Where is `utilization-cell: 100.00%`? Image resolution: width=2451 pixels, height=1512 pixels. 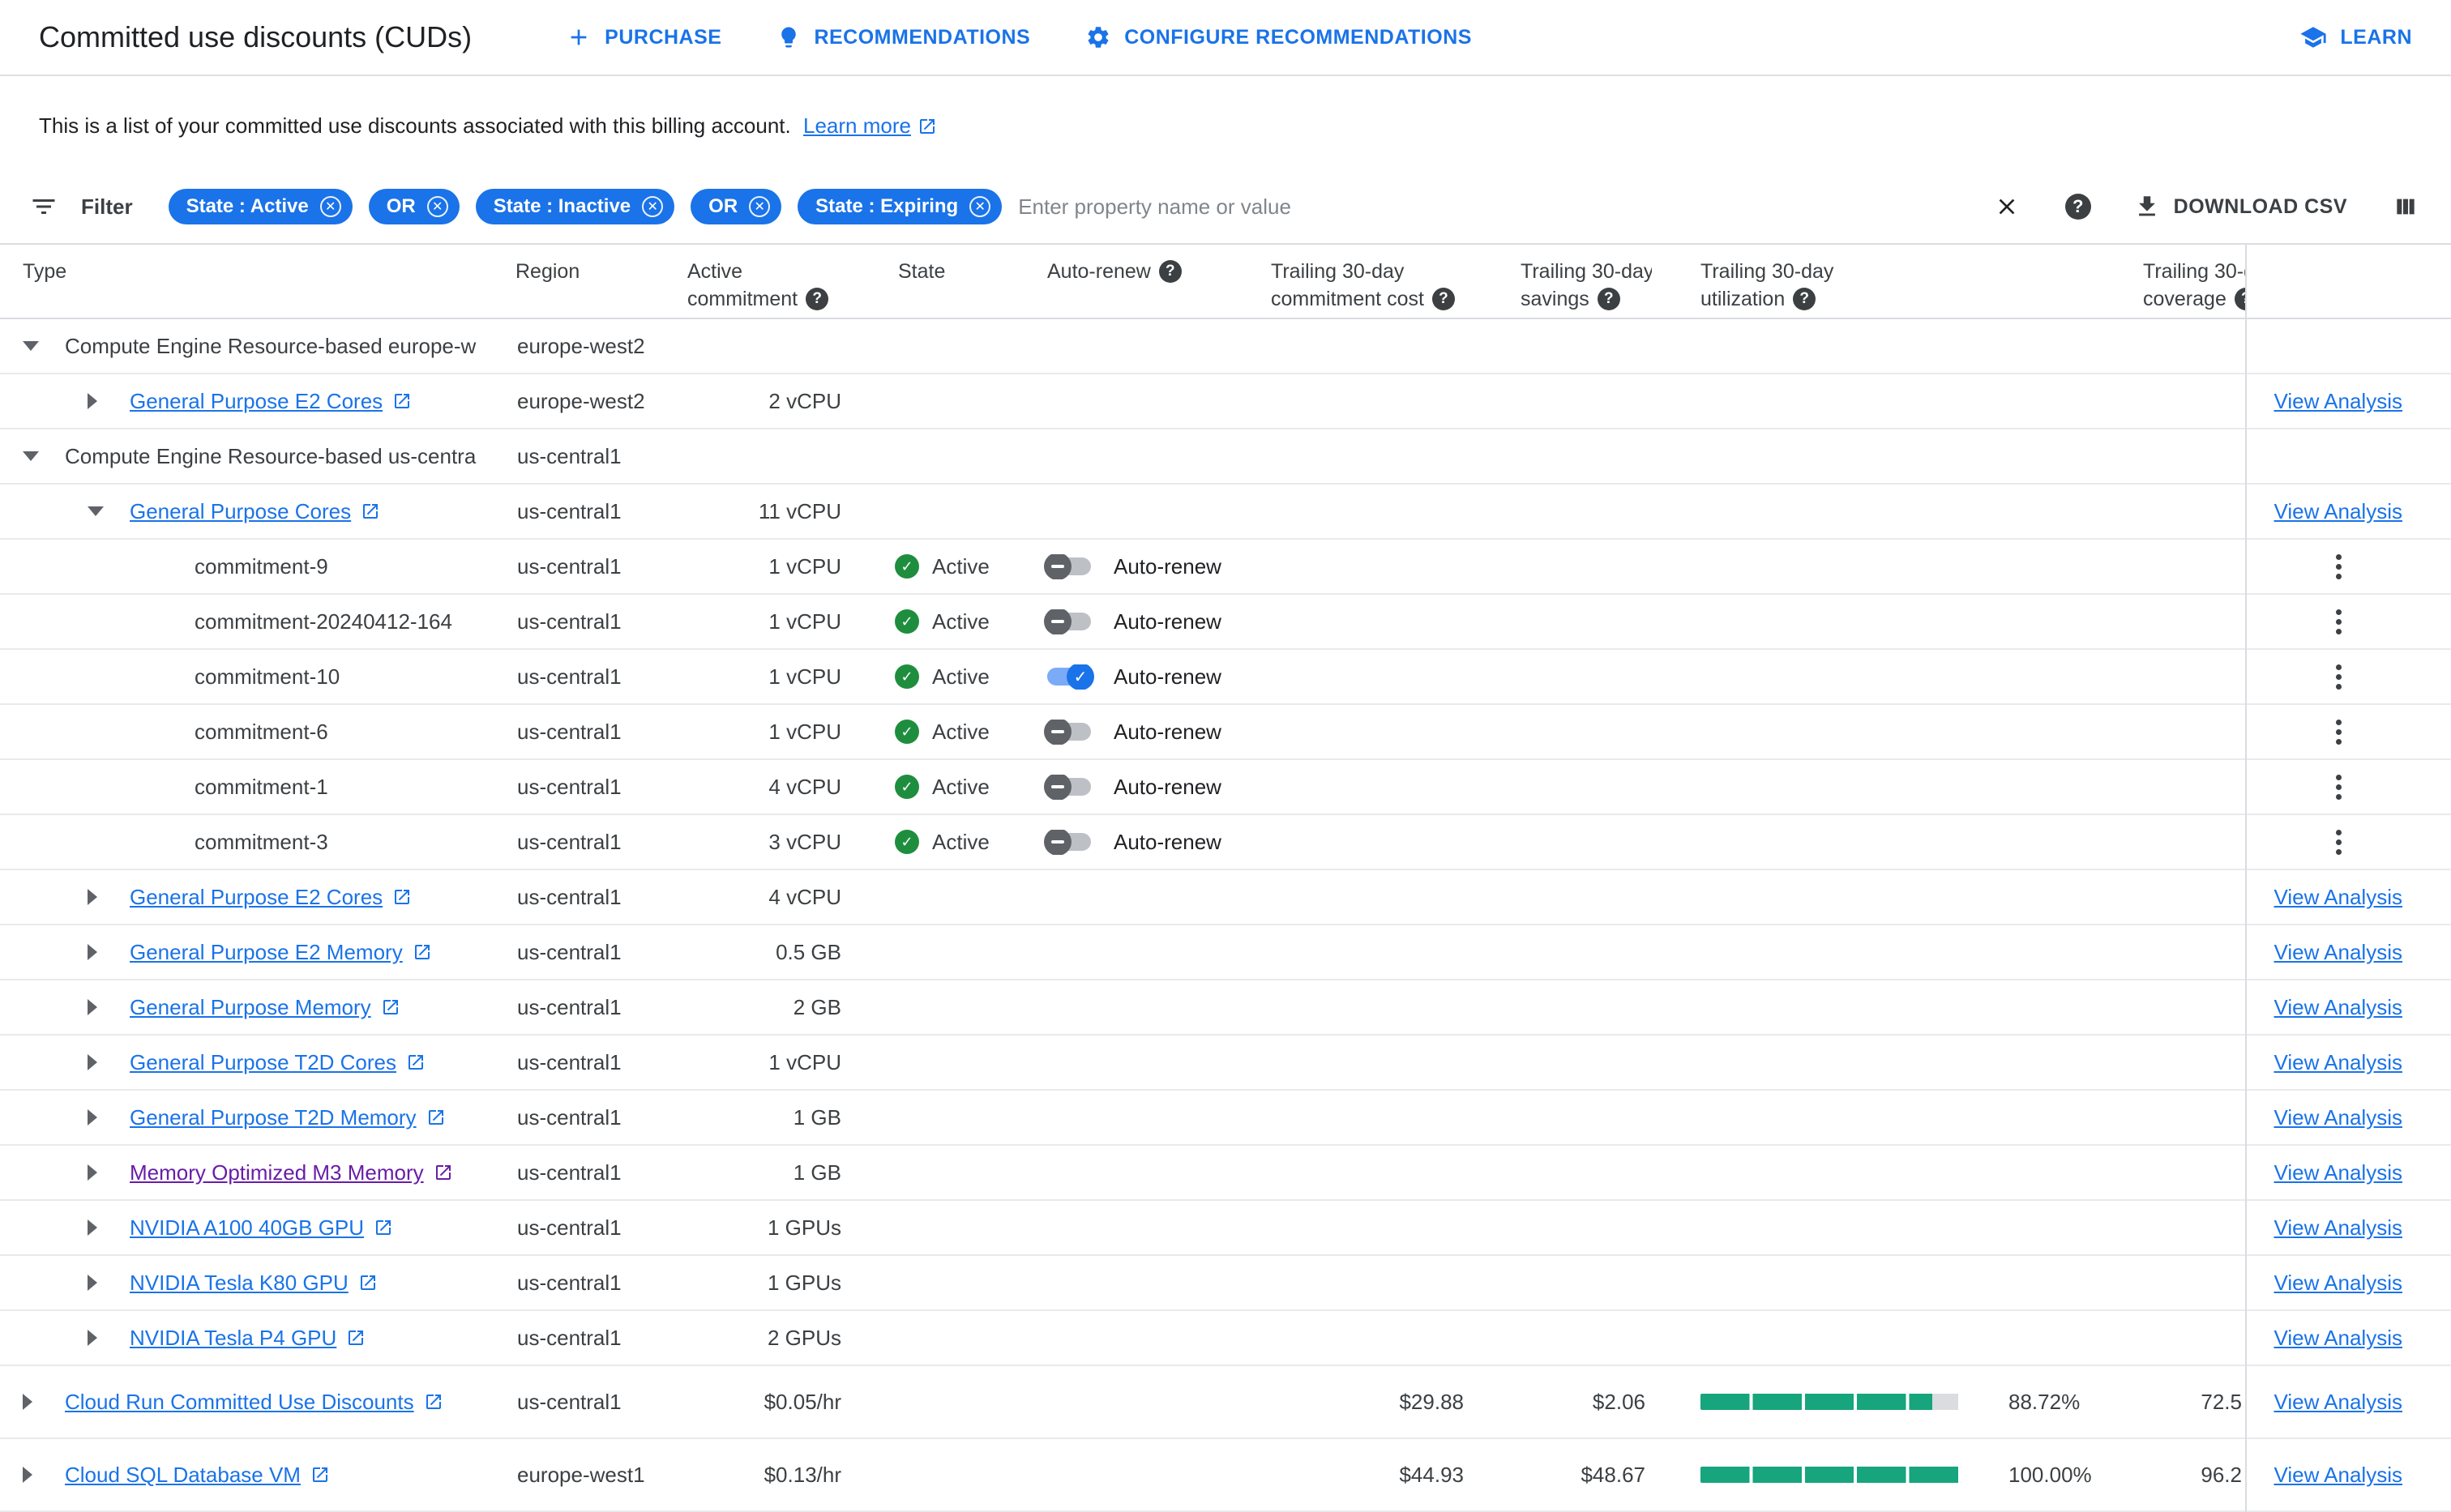 utilization-cell: 100.00% is located at coordinates (1897, 1475).